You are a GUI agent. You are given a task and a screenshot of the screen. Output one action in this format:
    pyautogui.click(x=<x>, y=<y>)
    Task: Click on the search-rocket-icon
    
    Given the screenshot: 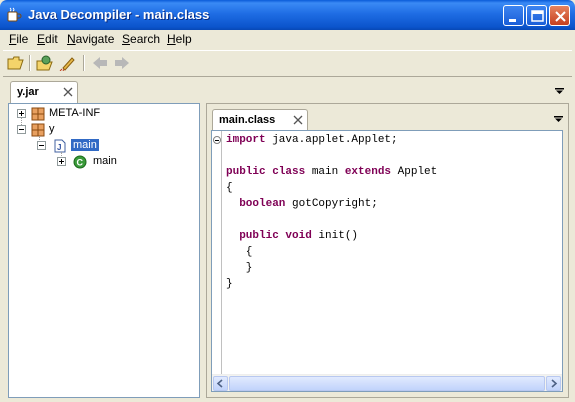 What is the action you would take?
    pyautogui.click(x=68, y=63)
    